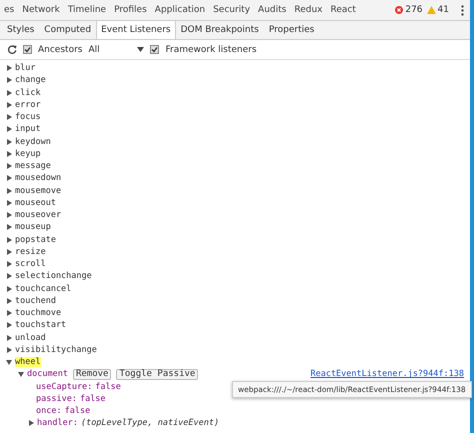 The height and width of the screenshot is (433, 474). What do you see at coordinates (92, 374) in the screenshot?
I see `listener-button: Remove` at bounding box center [92, 374].